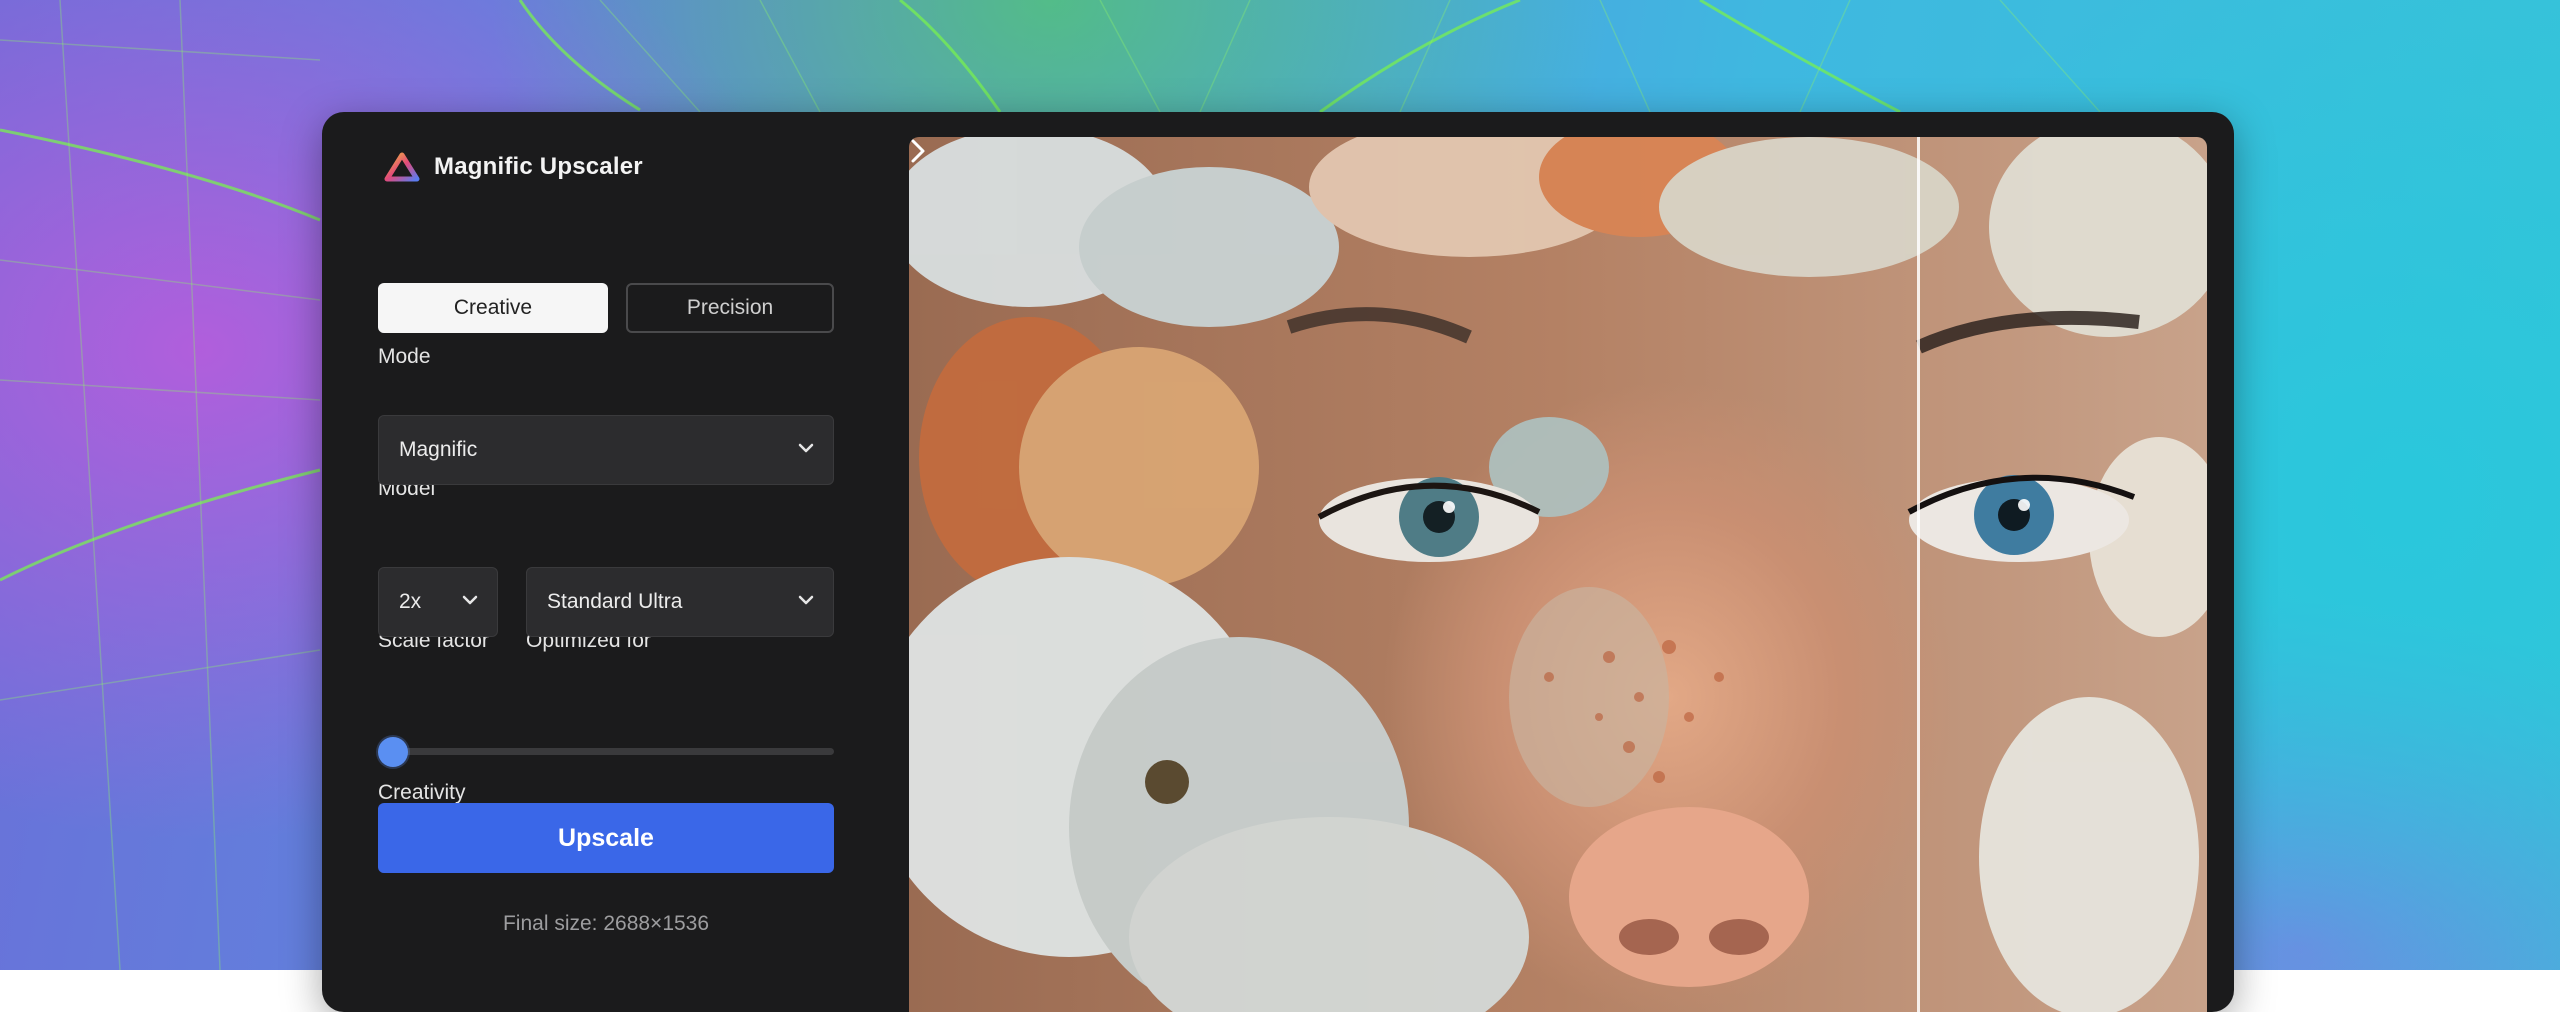 The width and height of the screenshot is (2560, 1012). Describe the element at coordinates (438, 602) in the screenshot. I see `scale-factor-select: 2x` at that location.